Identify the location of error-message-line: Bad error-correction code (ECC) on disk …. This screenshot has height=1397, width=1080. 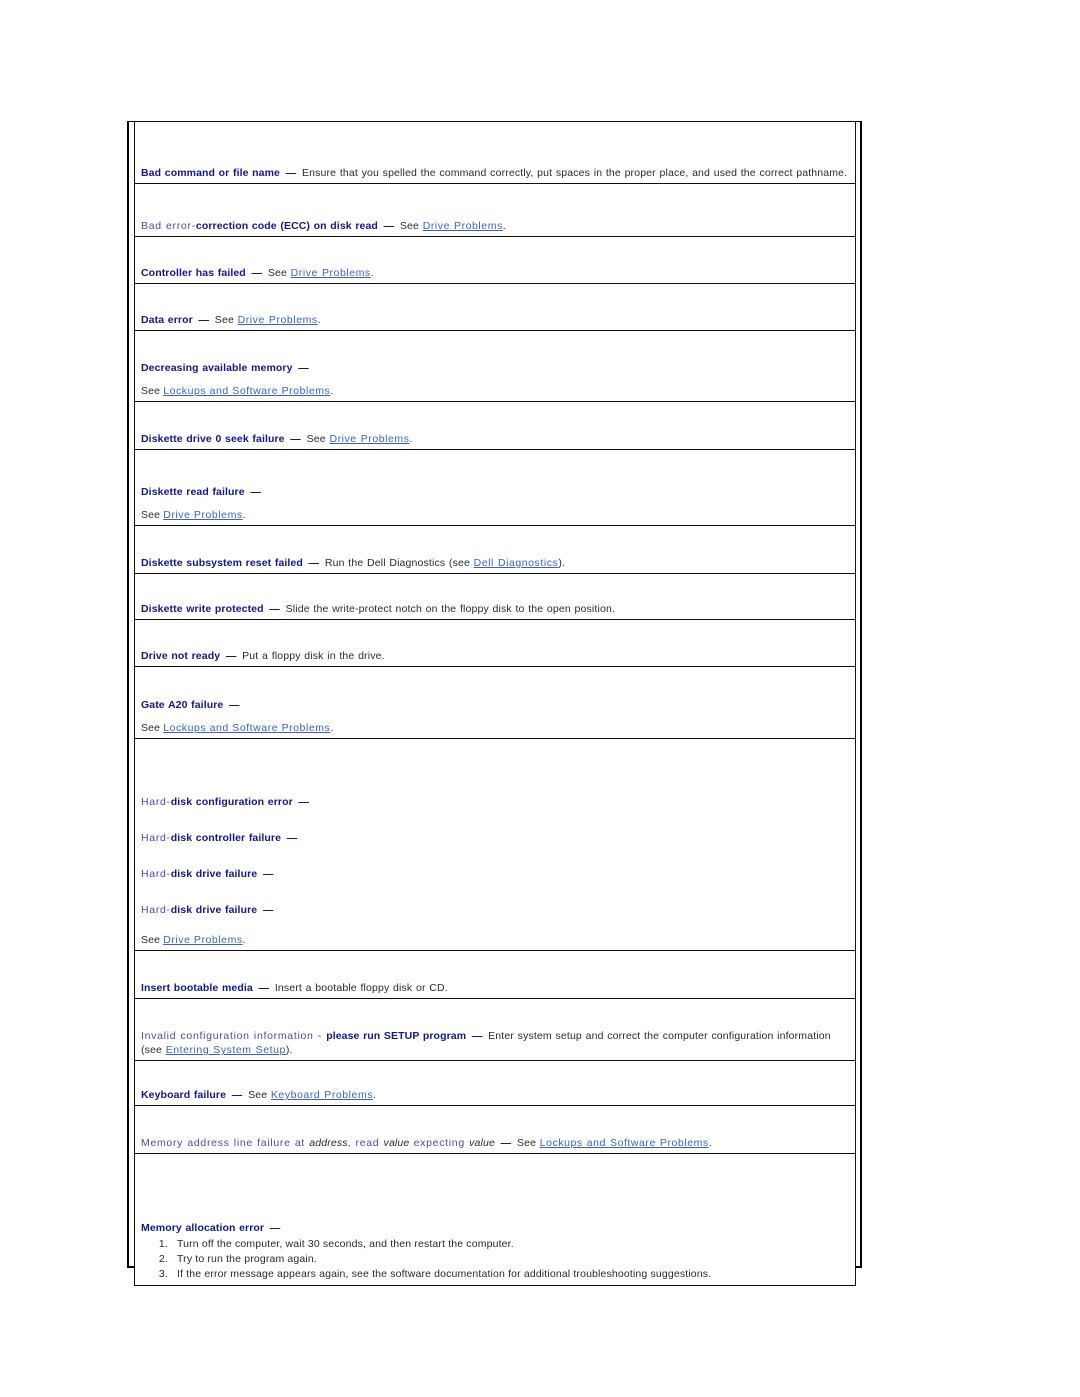
(495, 226).